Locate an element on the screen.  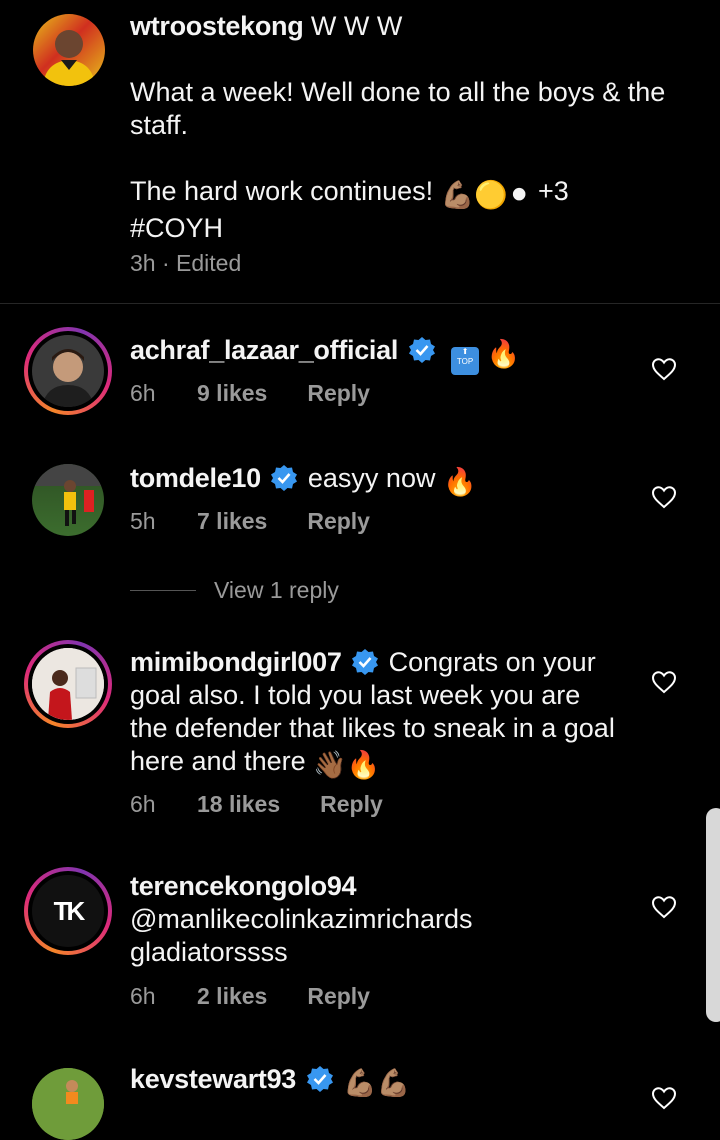
caption-edited: · Edited is located at coordinates (198, 263).